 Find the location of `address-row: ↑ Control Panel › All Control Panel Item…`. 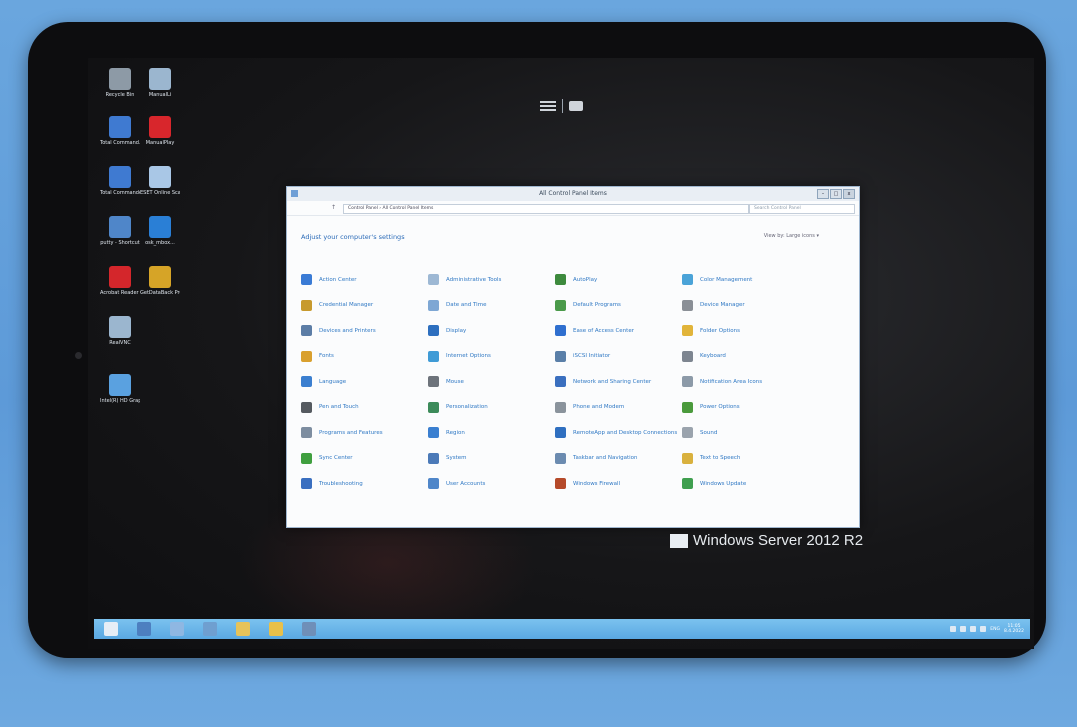

address-row: ↑ Control Panel › All Control Panel Item… is located at coordinates (573, 208).